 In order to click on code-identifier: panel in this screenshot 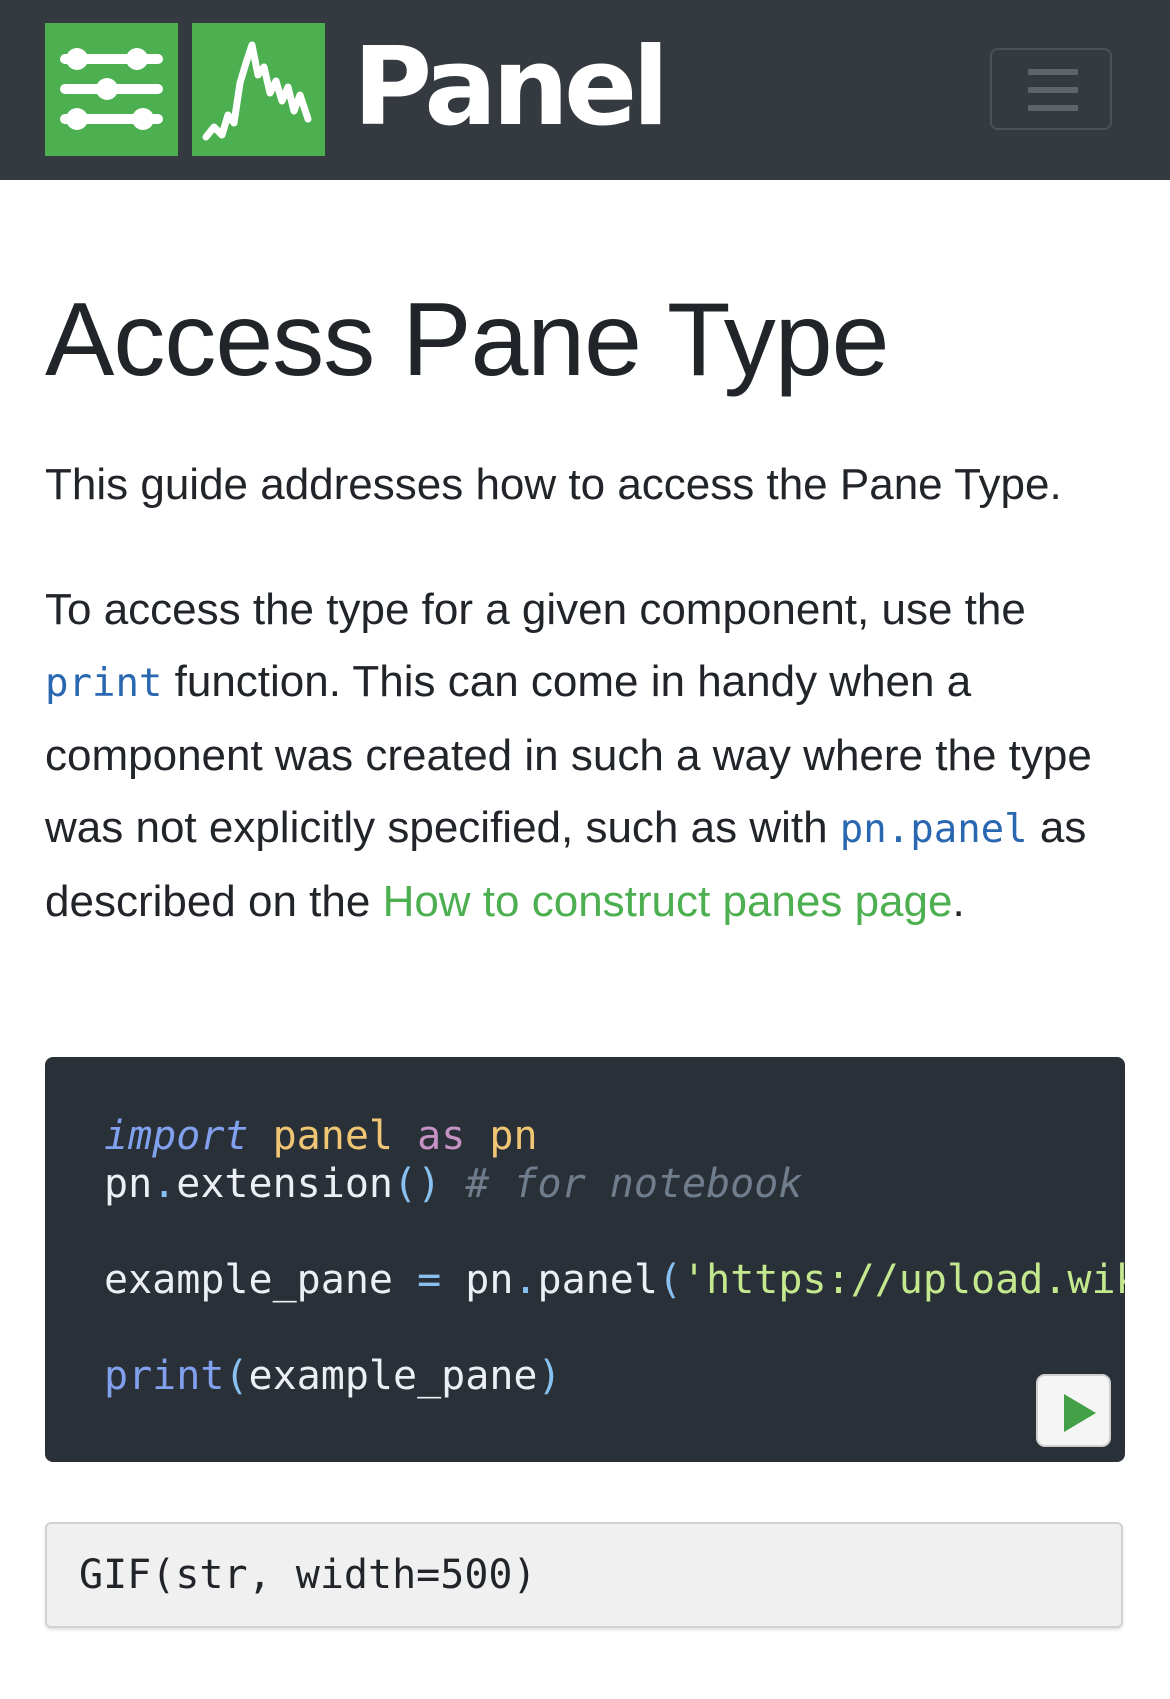, I will do `click(597, 1280)`.